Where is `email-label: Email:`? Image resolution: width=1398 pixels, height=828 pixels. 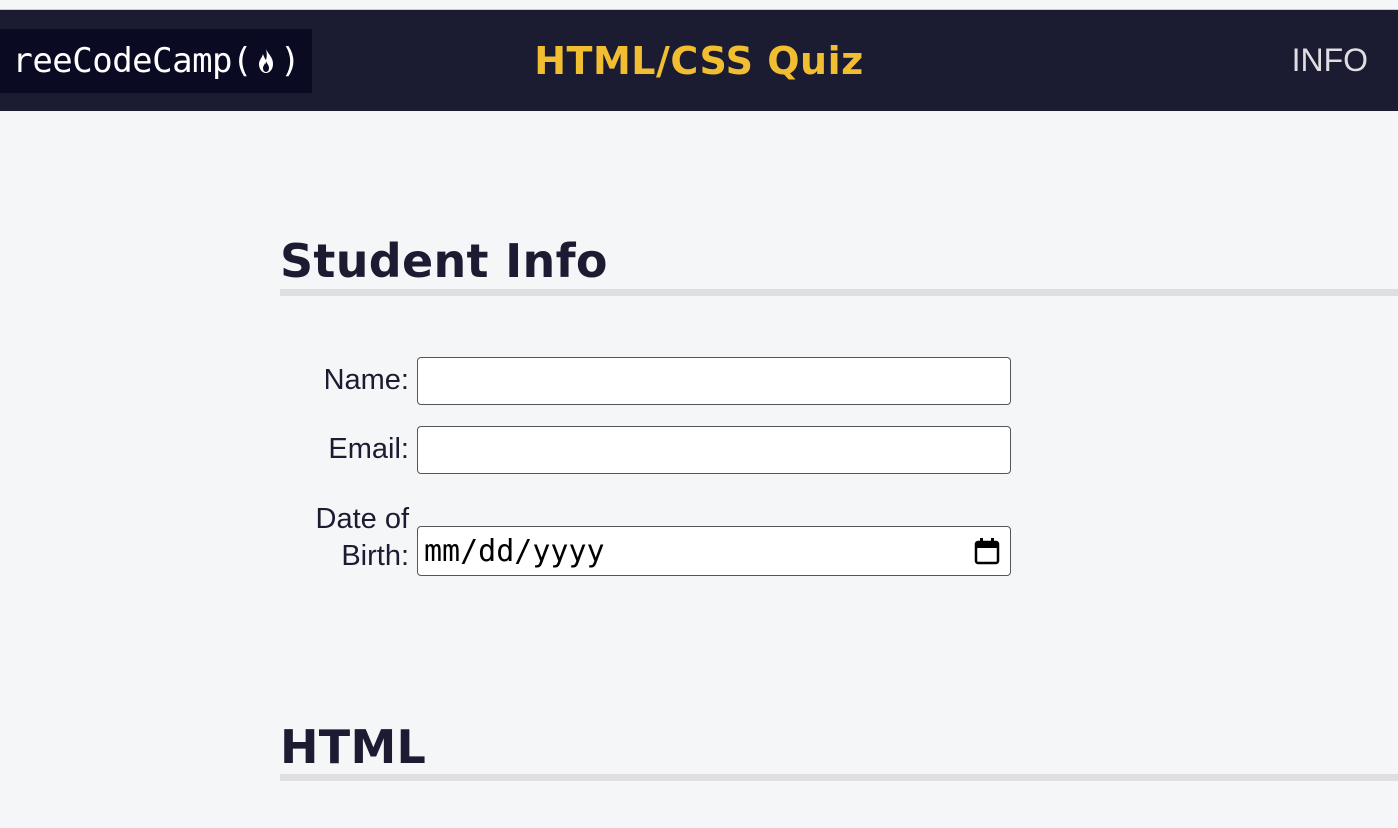
email-label: Email: is located at coordinates (368, 449).